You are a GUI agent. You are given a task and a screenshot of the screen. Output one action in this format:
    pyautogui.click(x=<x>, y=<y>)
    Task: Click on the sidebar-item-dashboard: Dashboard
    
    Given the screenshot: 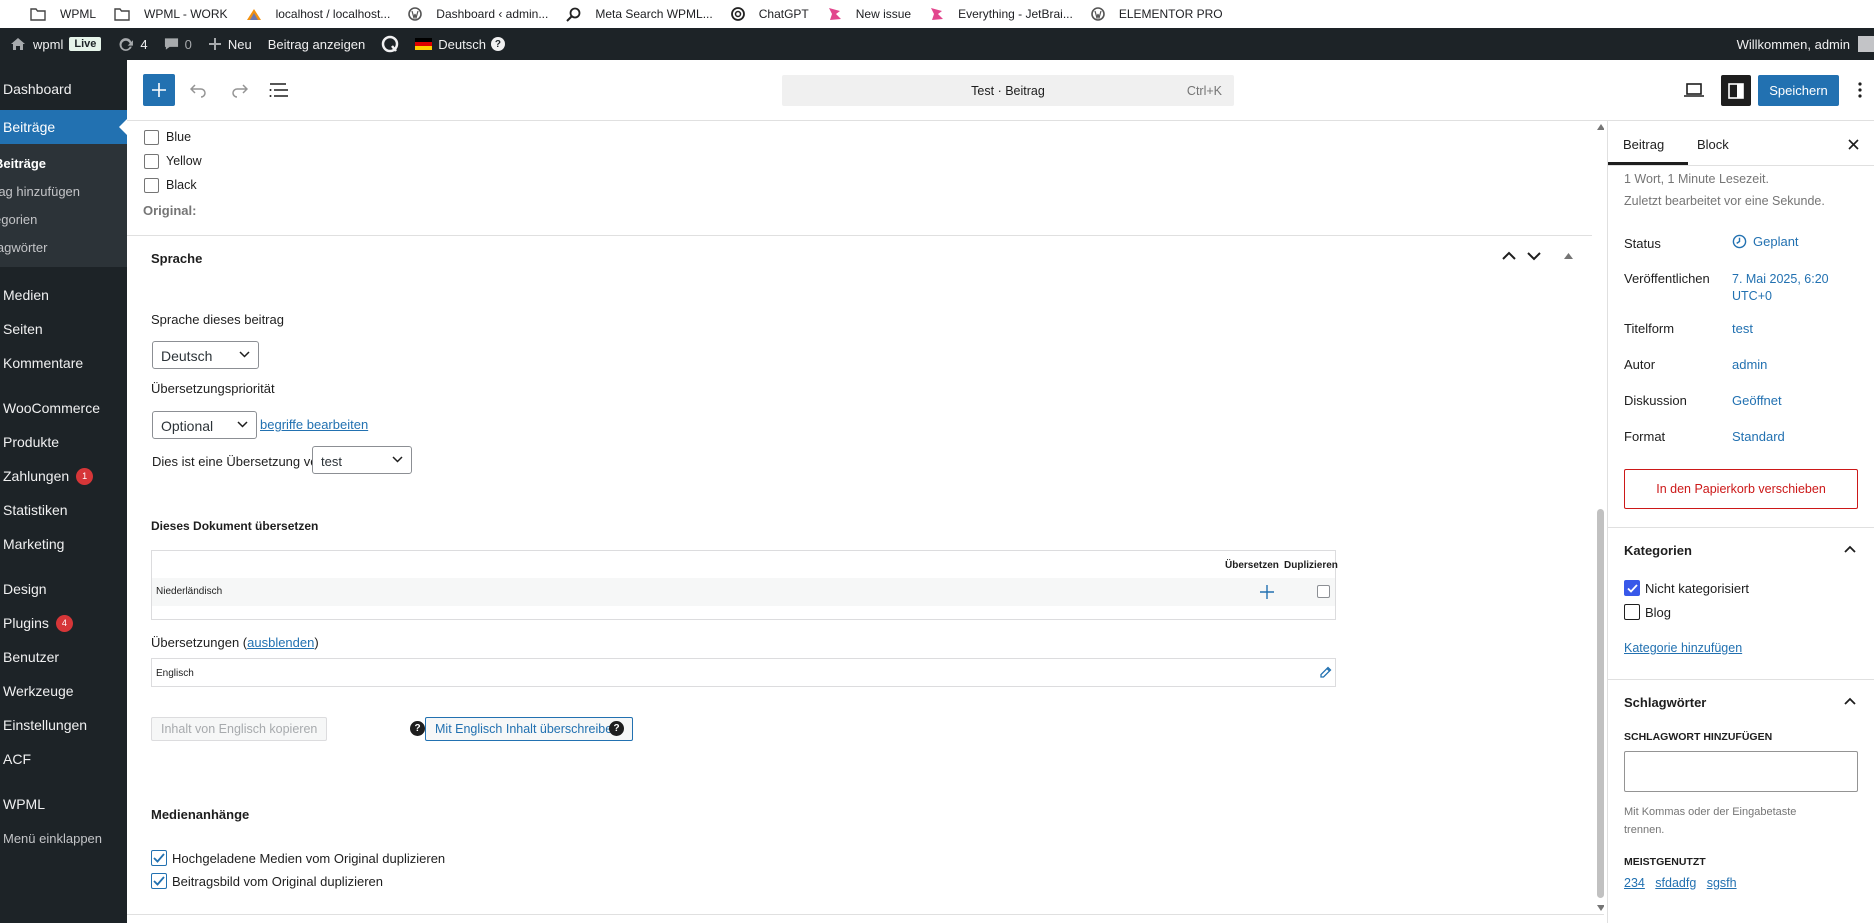 What is the action you would take?
    pyautogui.click(x=63, y=89)
    